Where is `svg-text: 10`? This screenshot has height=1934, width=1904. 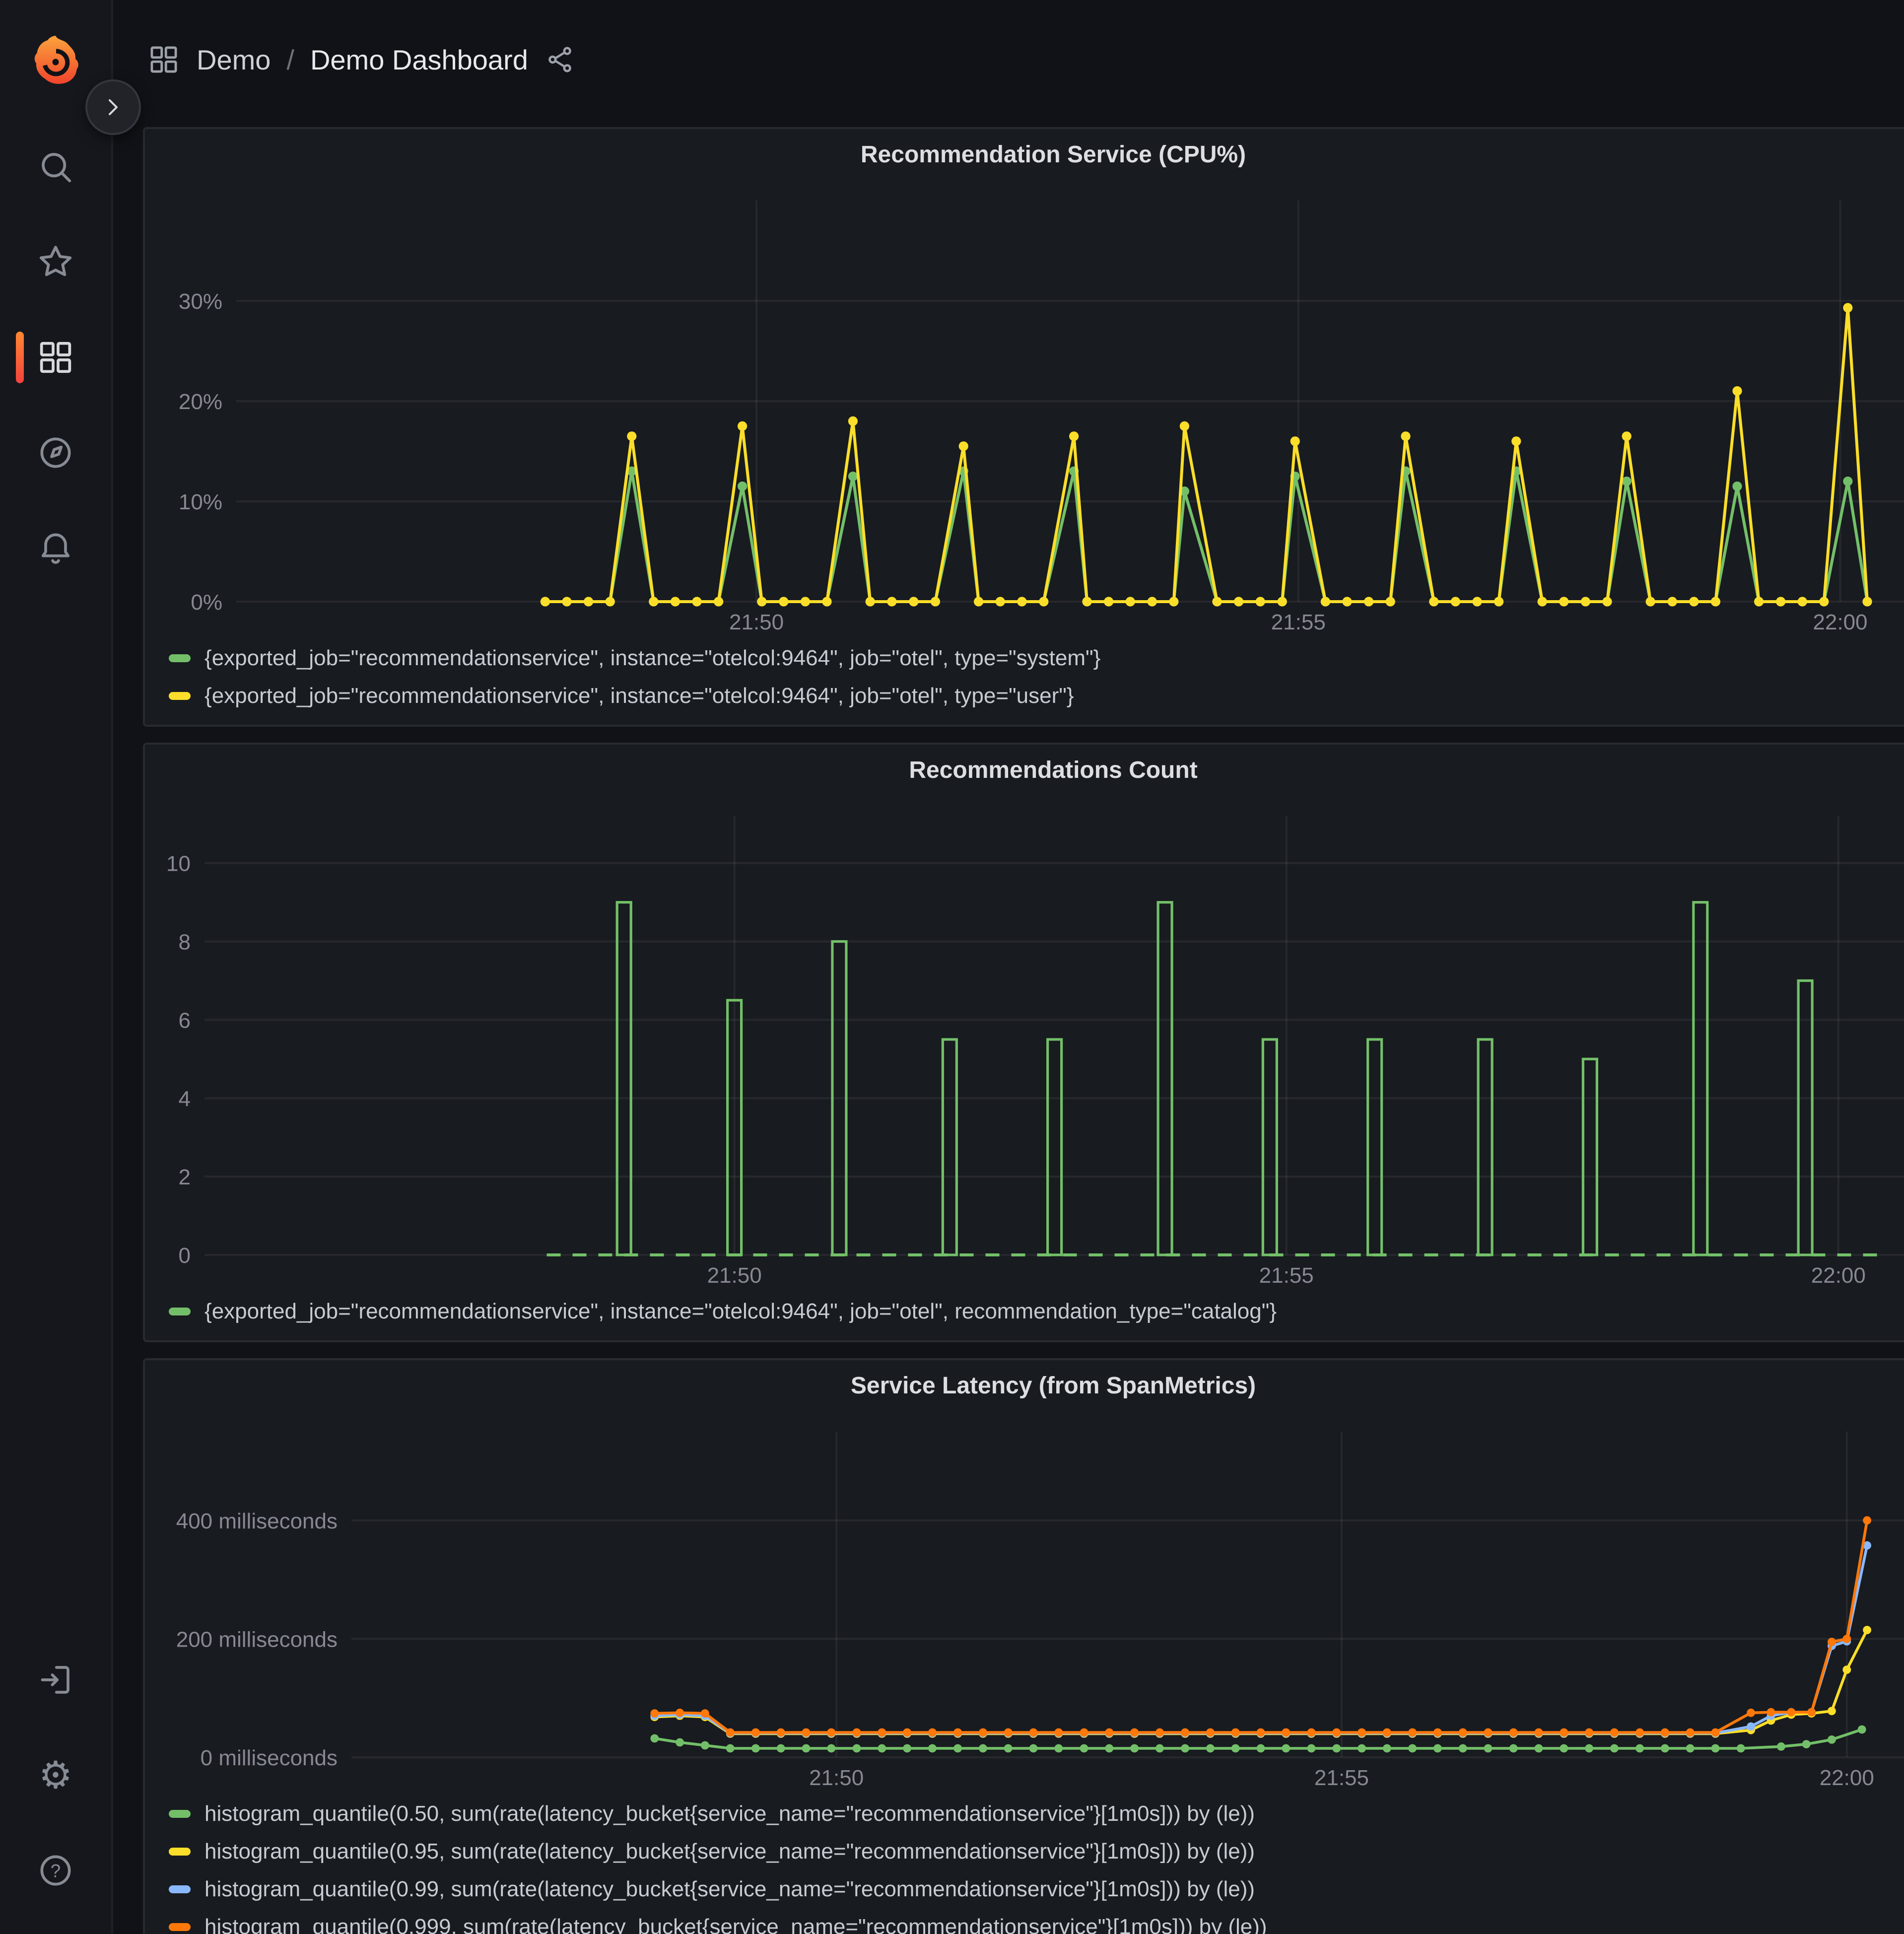
svg-text: 10 is located at coordinates (178, 864).